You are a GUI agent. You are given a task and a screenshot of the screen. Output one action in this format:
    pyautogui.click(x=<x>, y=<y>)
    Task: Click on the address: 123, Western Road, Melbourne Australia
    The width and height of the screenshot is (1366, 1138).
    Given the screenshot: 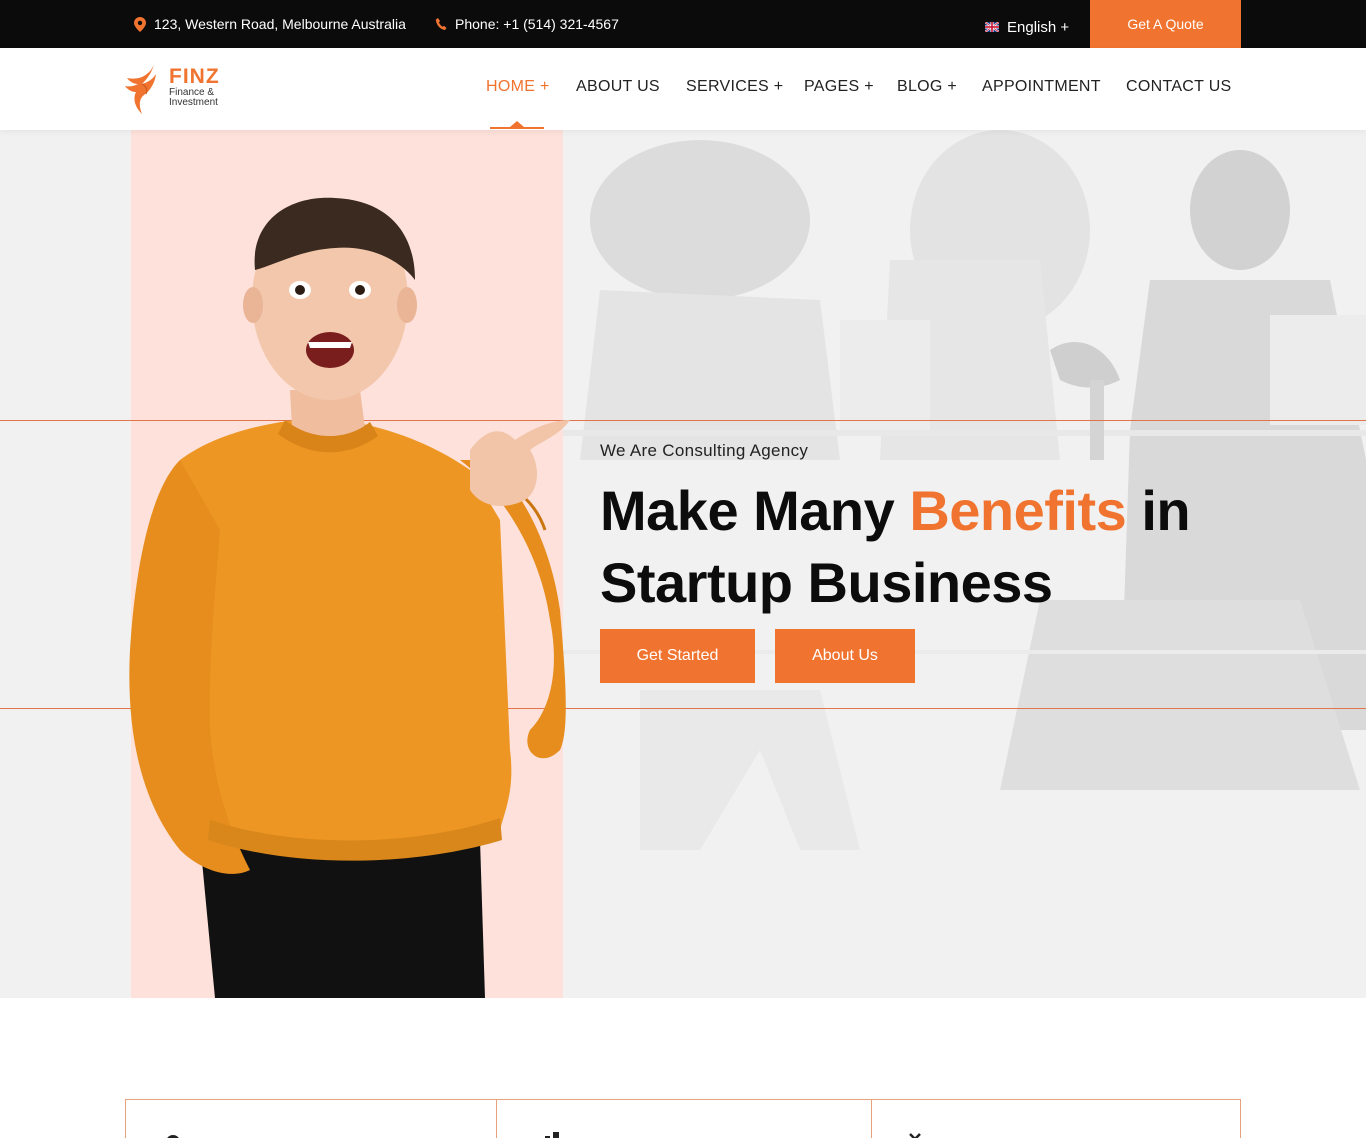 What is the action you would take?
    pyautogui.click(x=270, y=24)
    